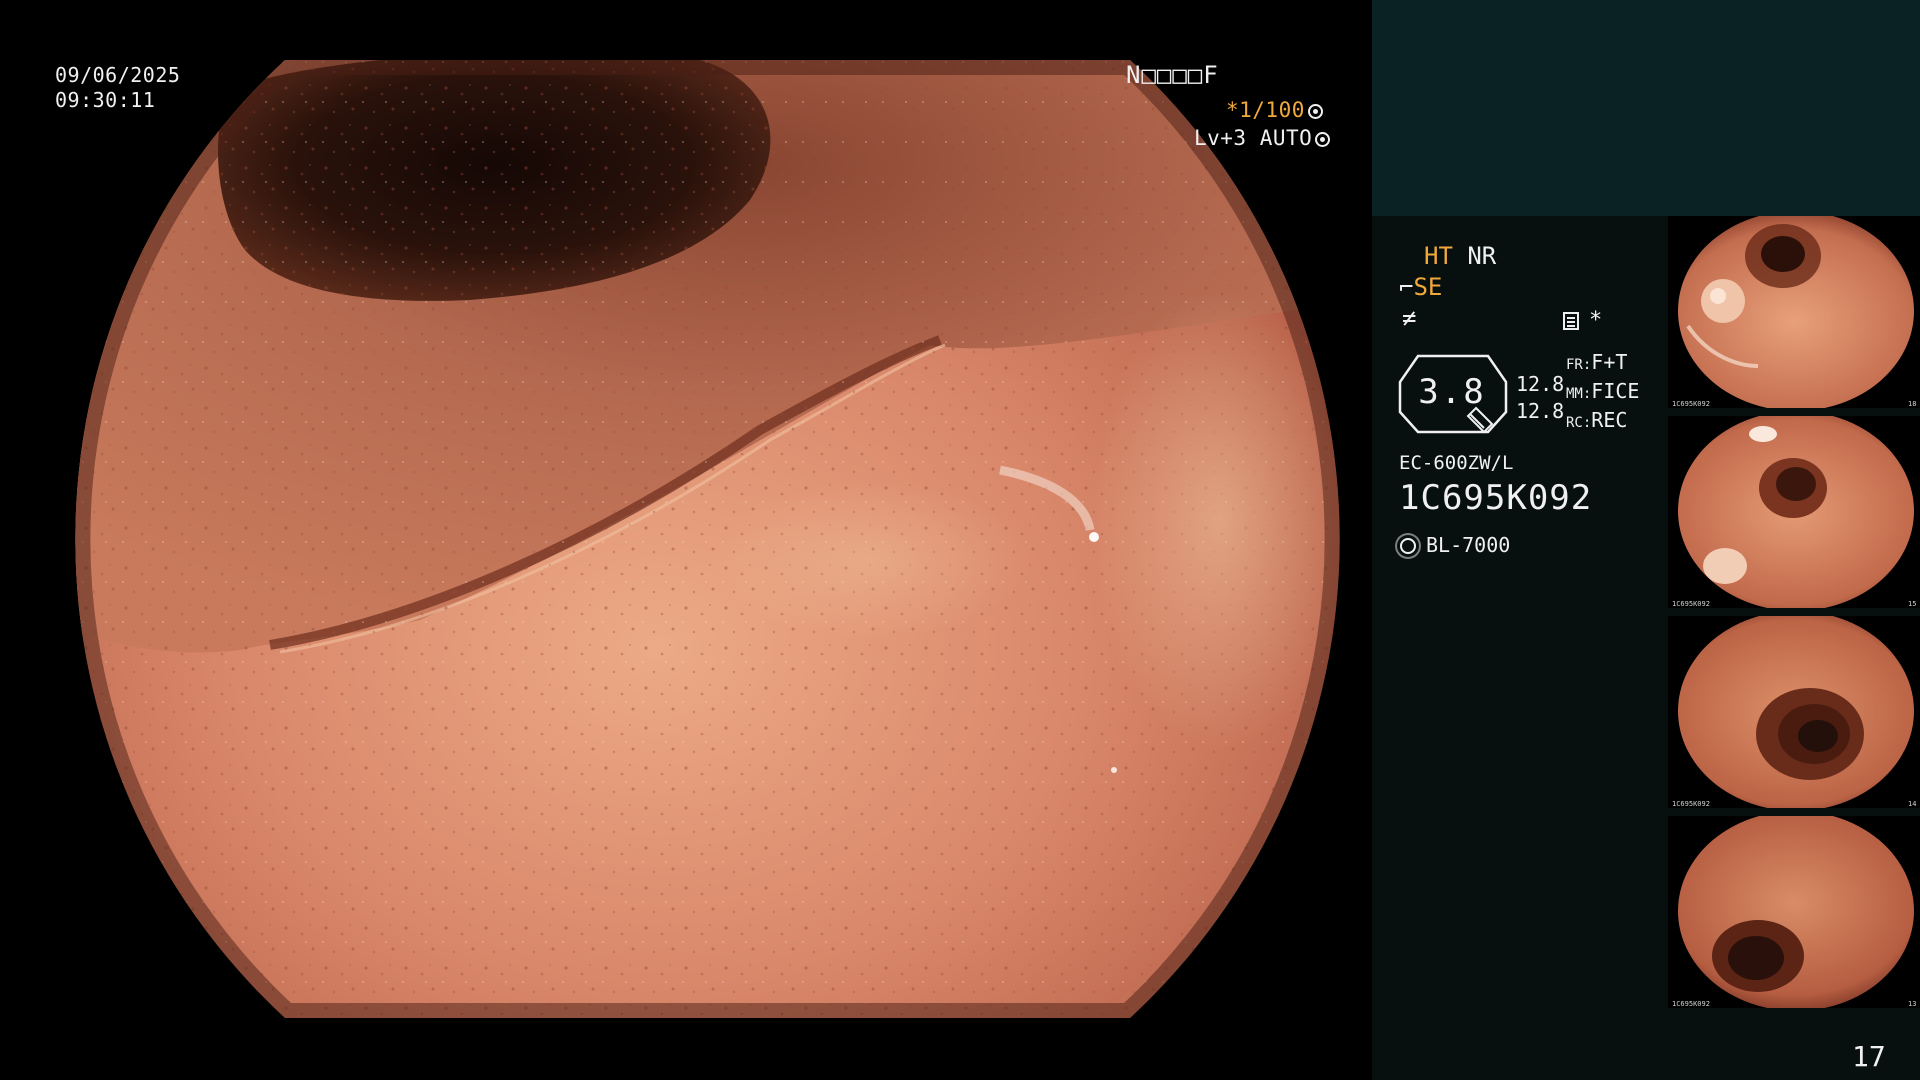 The height and width of the screenshot is (1080, 1920). Describe the element at coordinates (118, 75) in the screenshot. I see `exam-date: 09/06/2025` at that location.